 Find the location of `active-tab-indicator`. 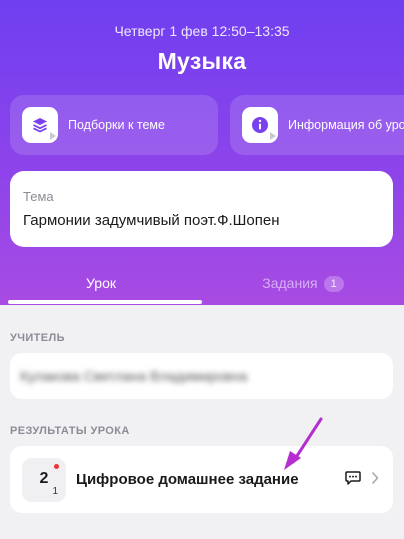

active-tab-indicator is located at coordinates (105, 302).